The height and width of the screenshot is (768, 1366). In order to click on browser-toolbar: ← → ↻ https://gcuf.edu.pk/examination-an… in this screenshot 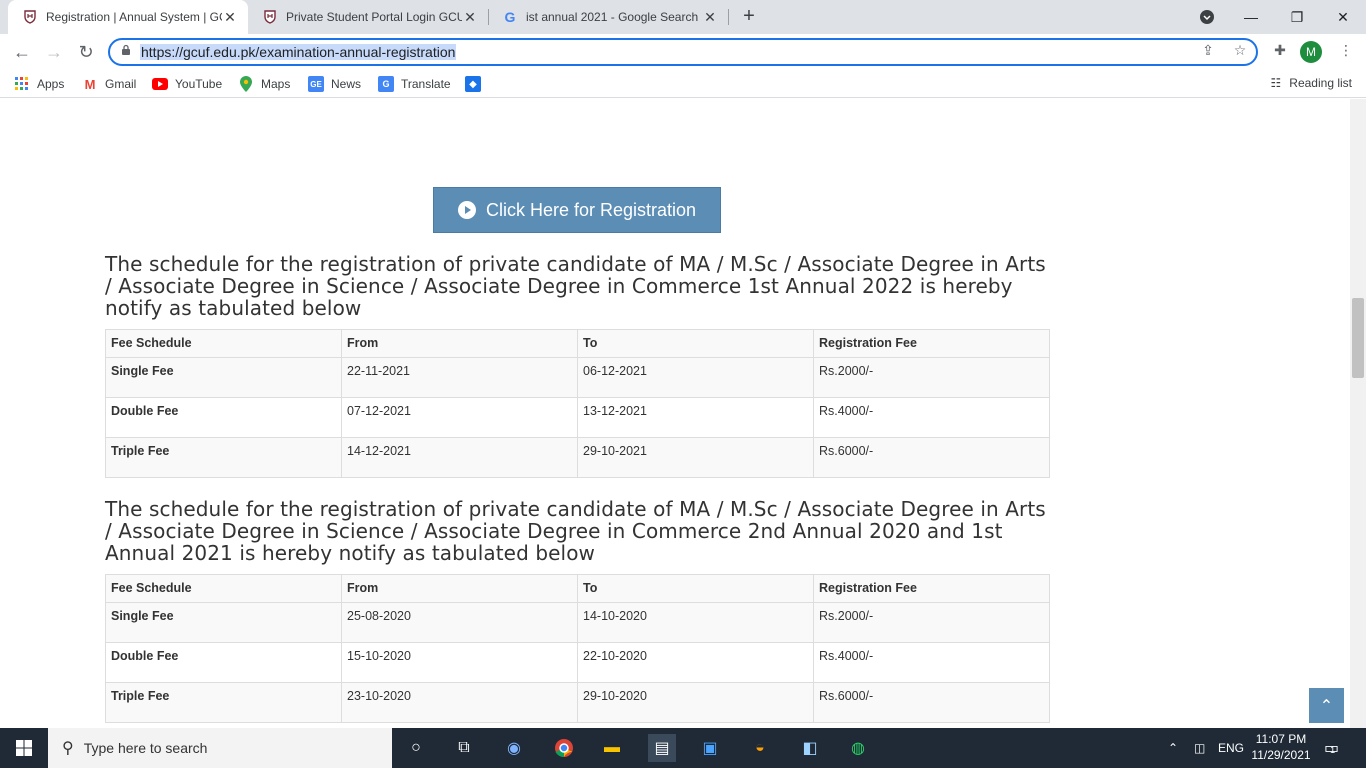, I will do `click(683, 52)`.